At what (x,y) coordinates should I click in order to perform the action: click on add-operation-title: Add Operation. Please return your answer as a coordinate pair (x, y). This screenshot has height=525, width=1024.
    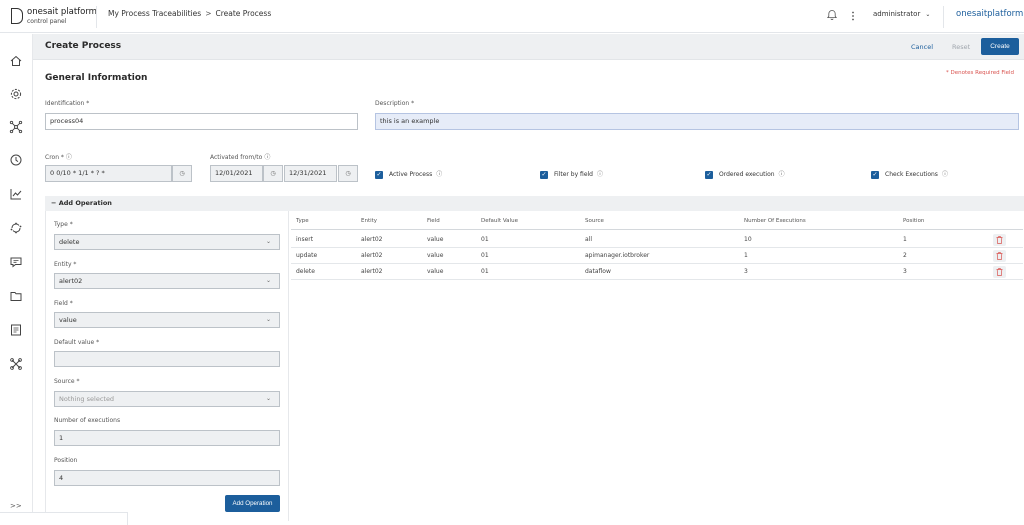
    Looking at the image, I should click on (85, 203).